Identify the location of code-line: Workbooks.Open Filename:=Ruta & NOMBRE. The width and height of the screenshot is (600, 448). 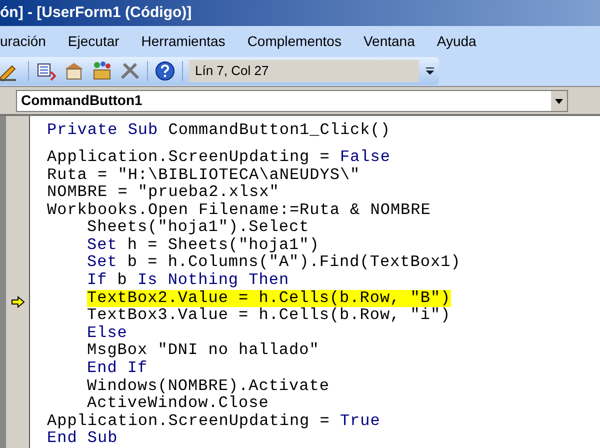
(239, 210).